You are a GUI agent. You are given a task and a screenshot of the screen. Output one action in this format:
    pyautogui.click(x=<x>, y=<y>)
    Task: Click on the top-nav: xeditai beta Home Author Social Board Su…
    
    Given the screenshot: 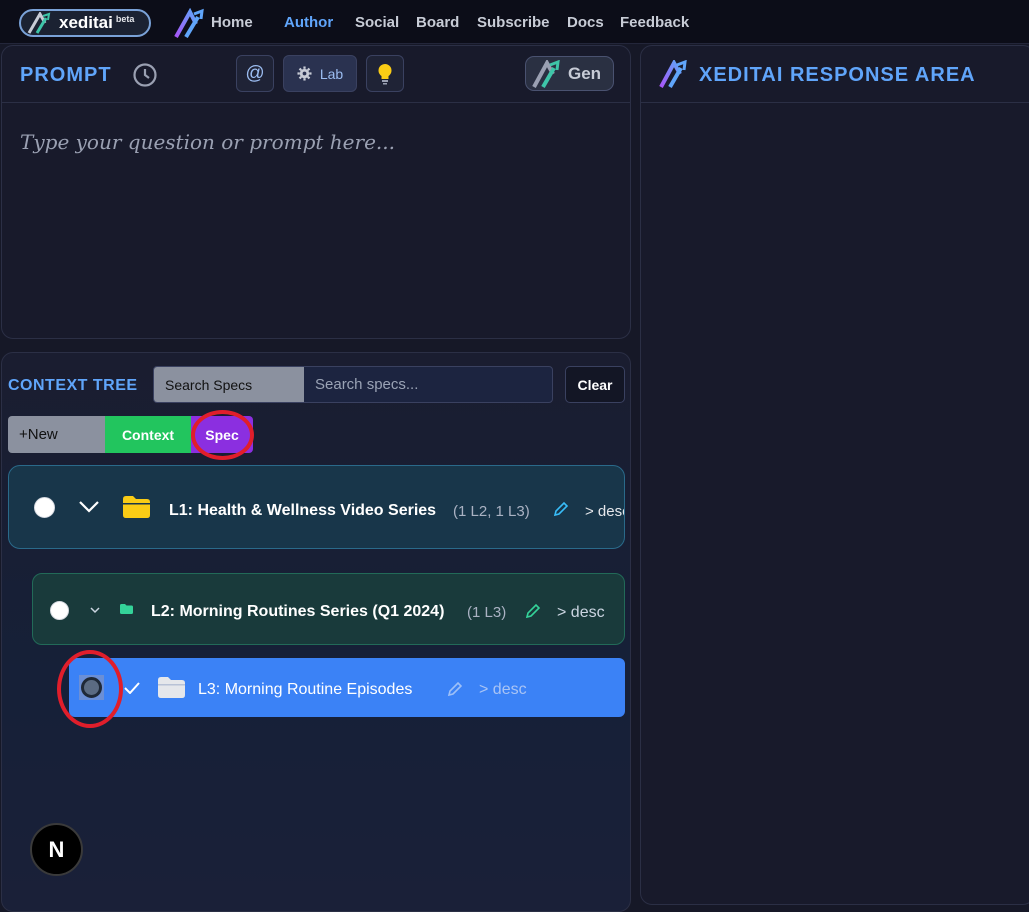 What is the action you would take?
    pyautogui.click(x=514, y=22)
    